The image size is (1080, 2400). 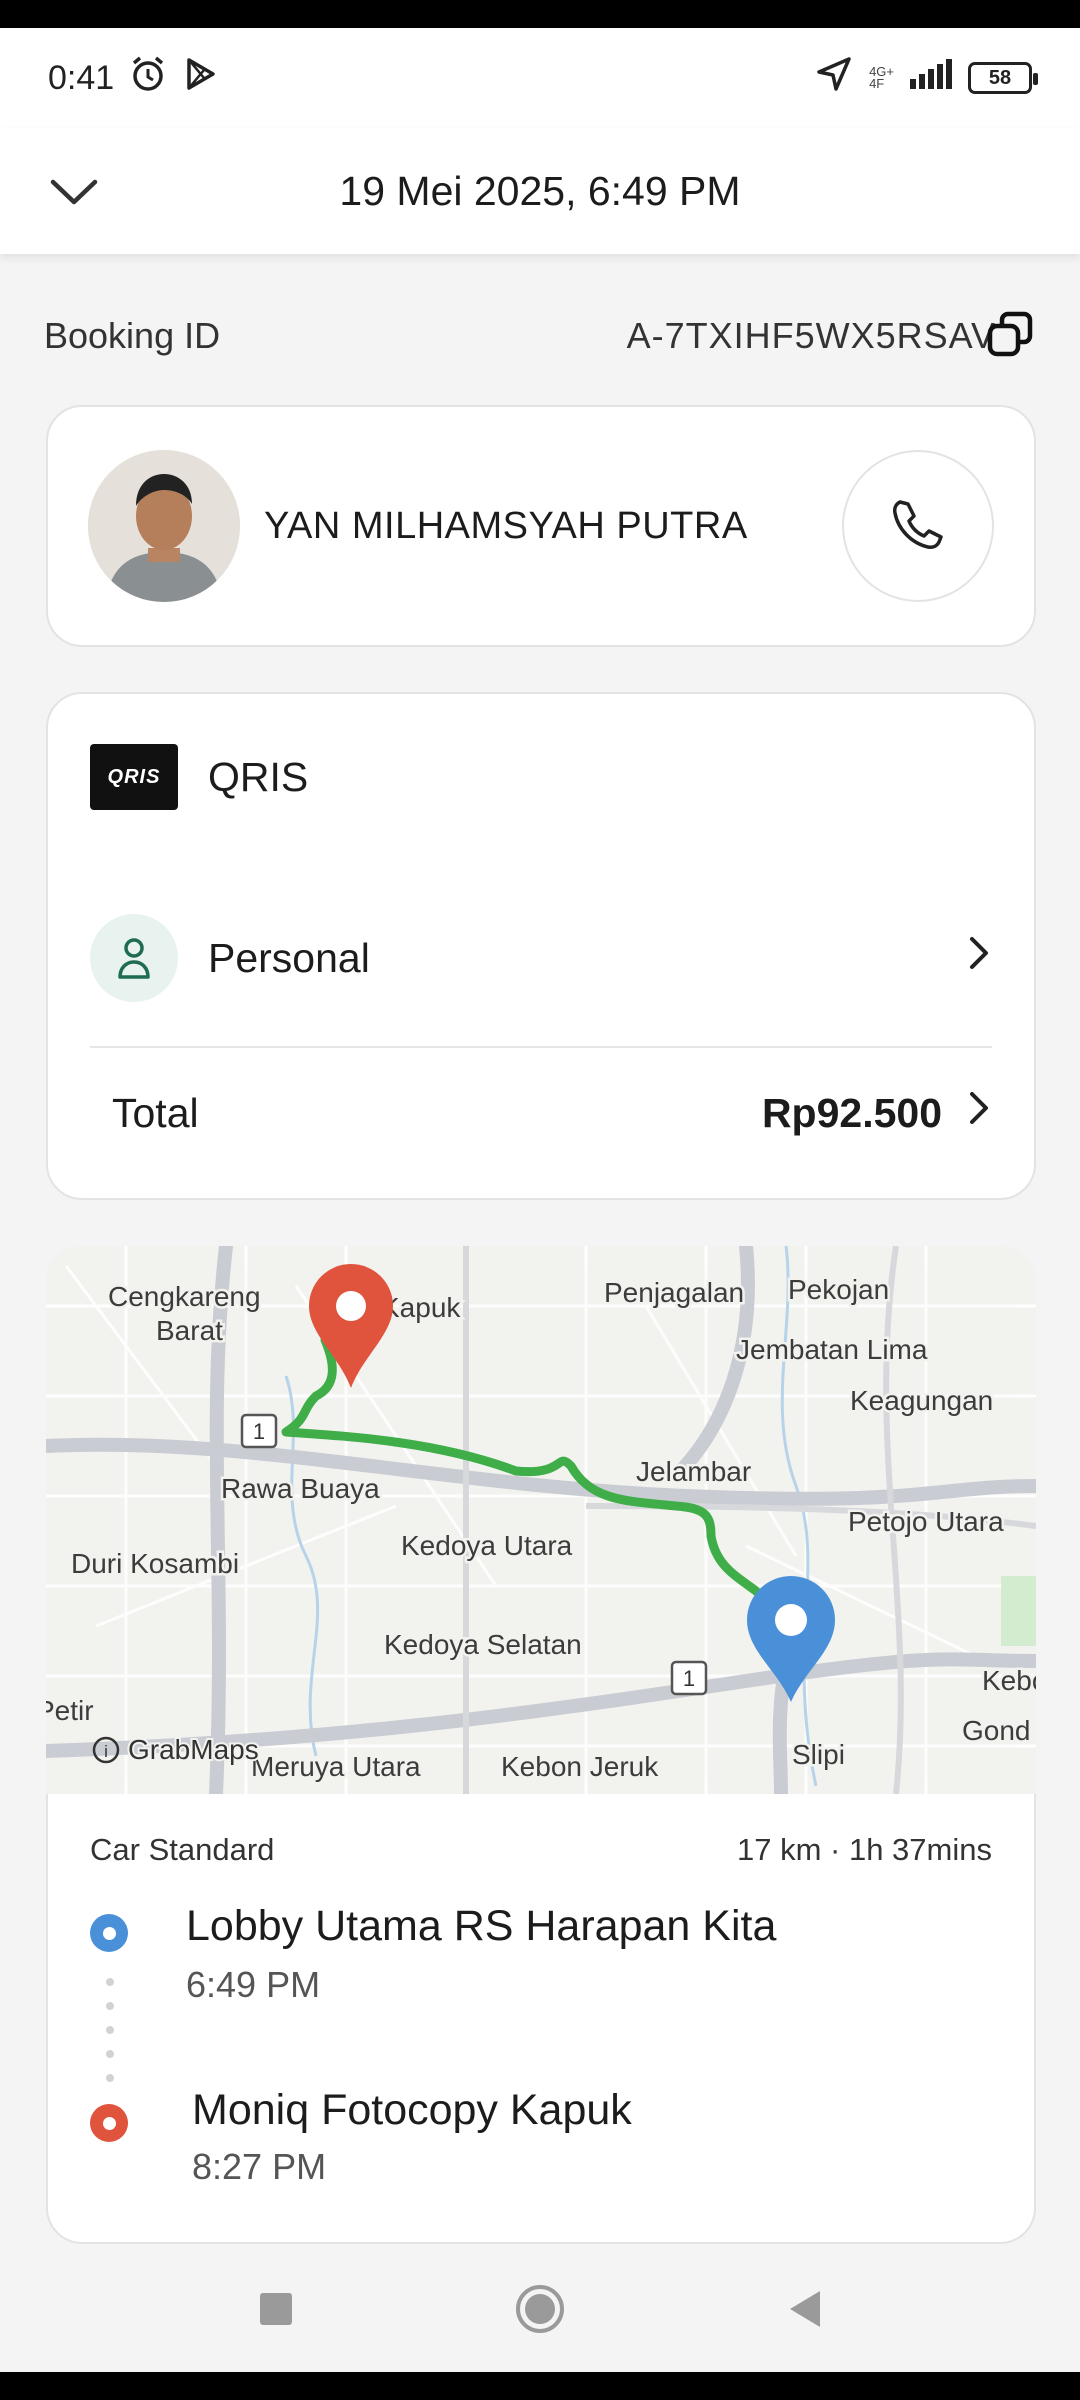 What do you see at coordinates (921, 1400) in the screenshot?
I see `map-label: Keagungan` at bounding box center [921, 1400].